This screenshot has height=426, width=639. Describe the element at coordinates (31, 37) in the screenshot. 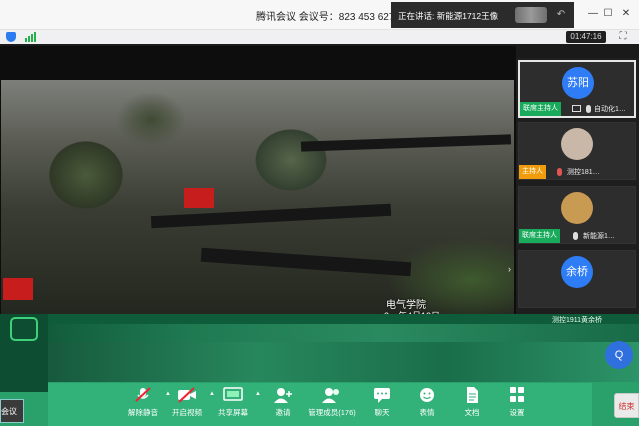

I see `signal-icon` at that location.